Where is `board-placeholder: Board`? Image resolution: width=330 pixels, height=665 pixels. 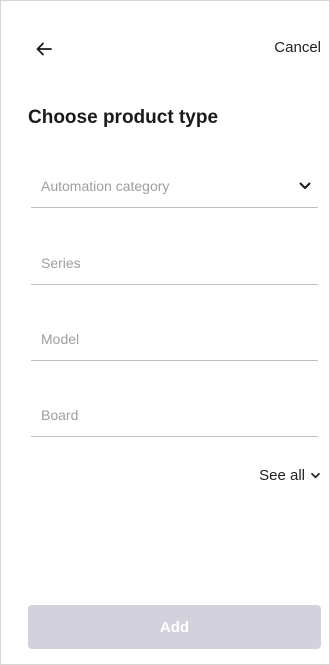
board-placeholder: Board is located at coordinates (60, 415).